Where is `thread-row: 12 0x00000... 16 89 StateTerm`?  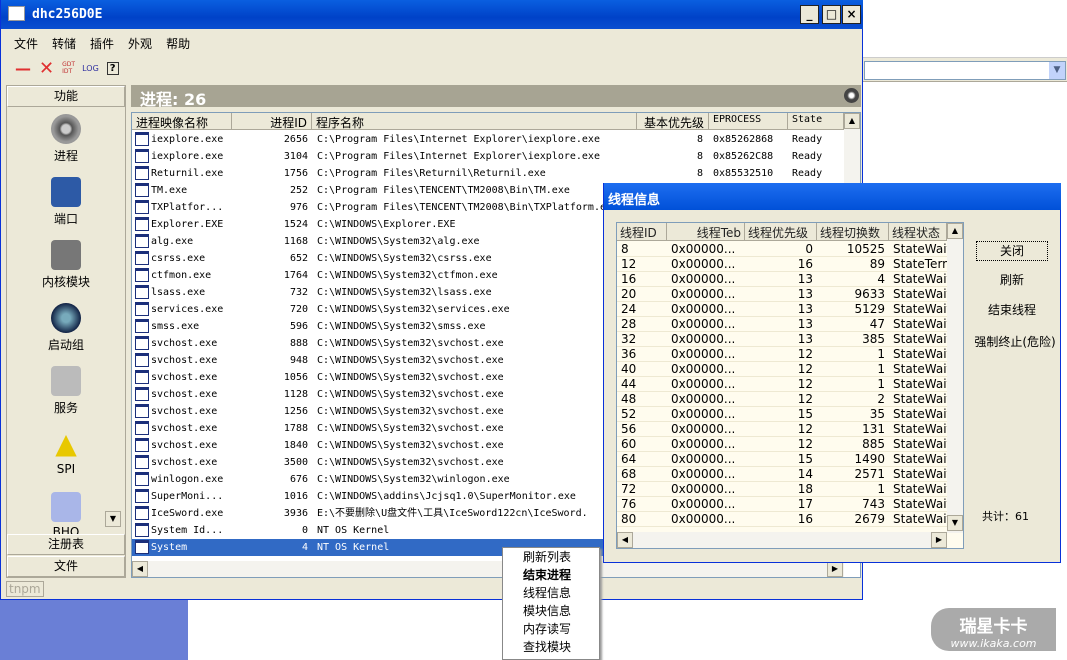 thread-row: 12 0x00000... 16 89 StateTerm is located at coordinates (782, 264).